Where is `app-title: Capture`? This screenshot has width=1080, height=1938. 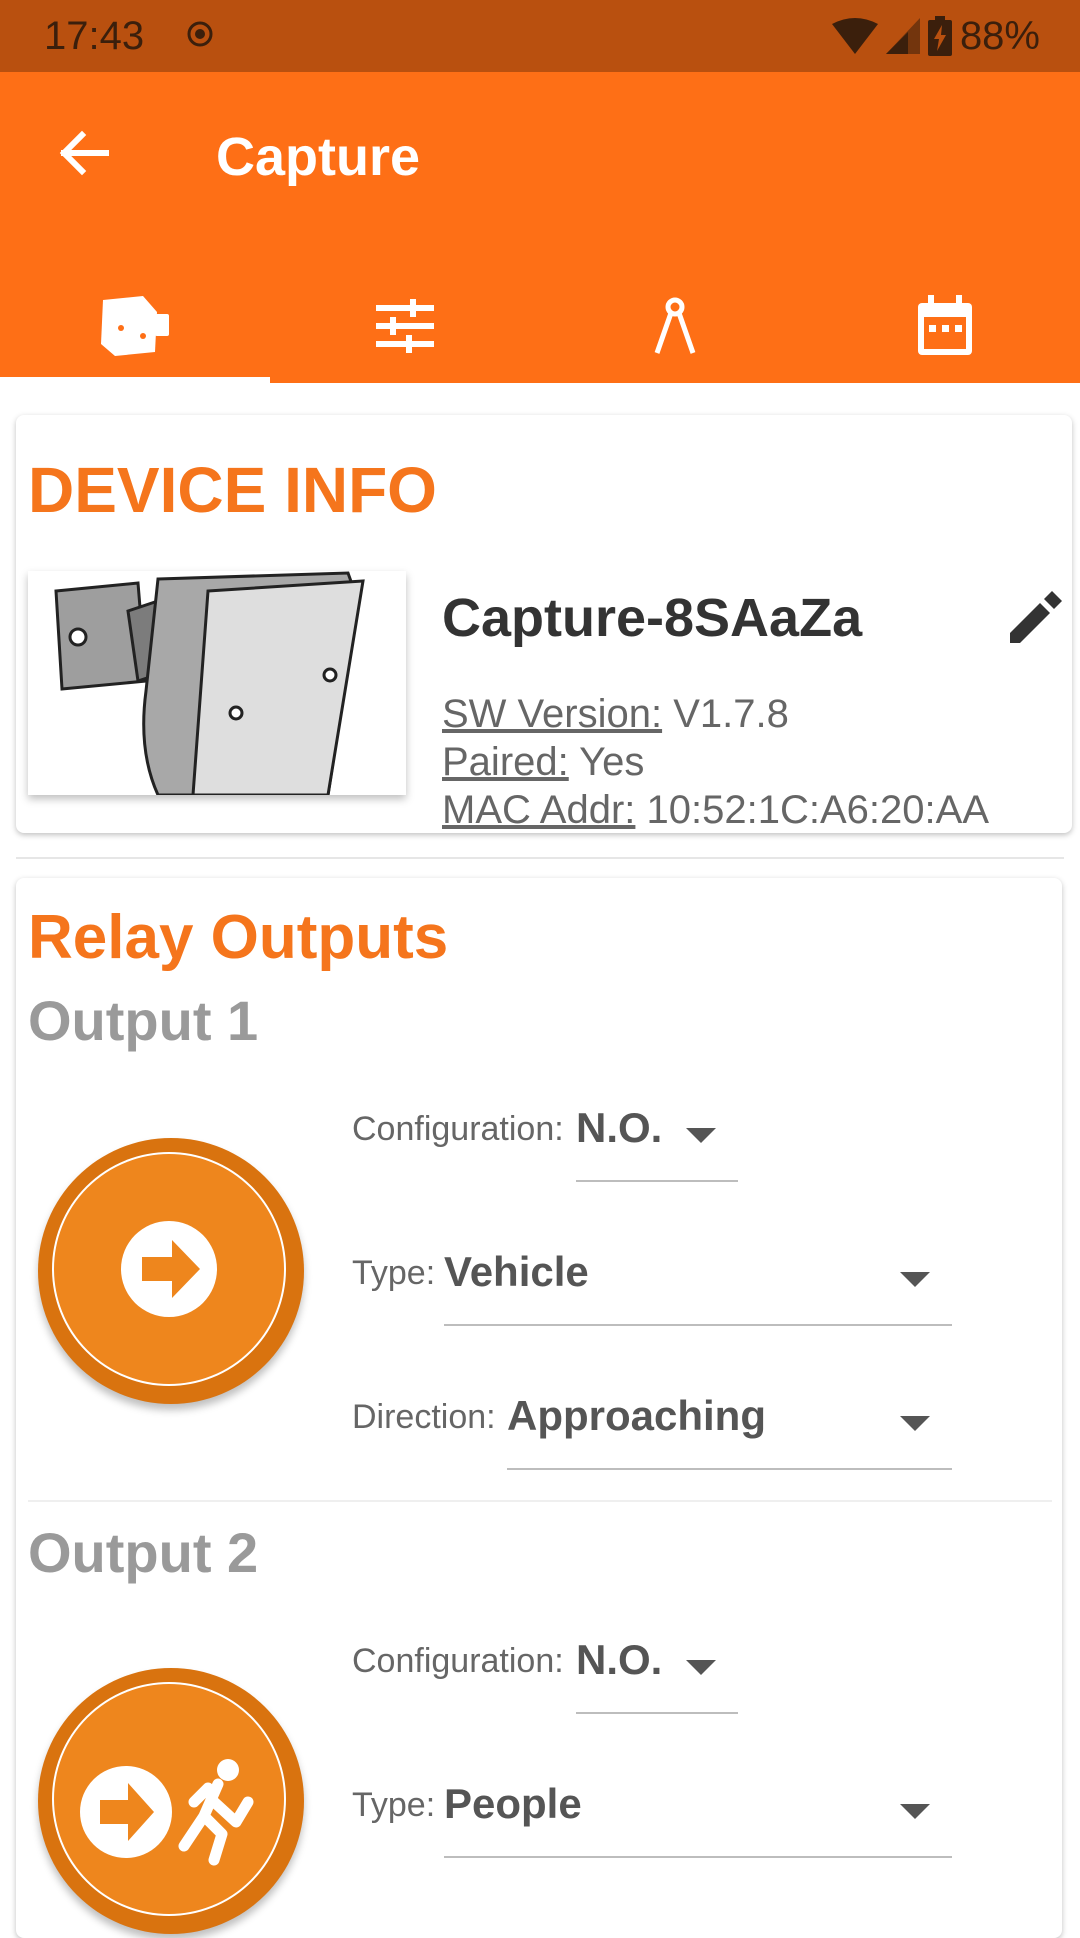 app-title: Capture is located at coordinates (318, 157).